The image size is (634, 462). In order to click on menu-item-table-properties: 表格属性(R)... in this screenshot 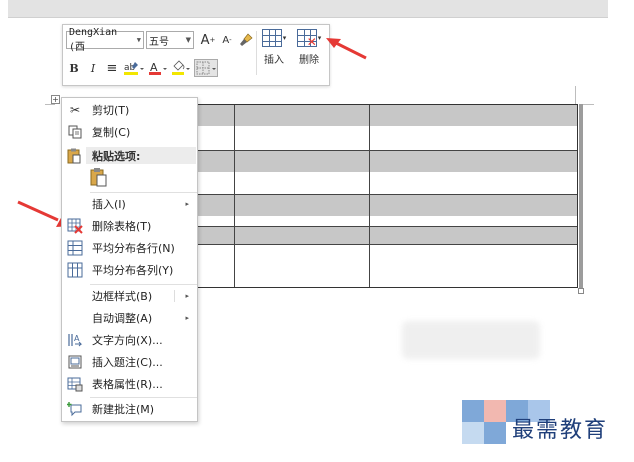, I will do `click(129, 384)`.